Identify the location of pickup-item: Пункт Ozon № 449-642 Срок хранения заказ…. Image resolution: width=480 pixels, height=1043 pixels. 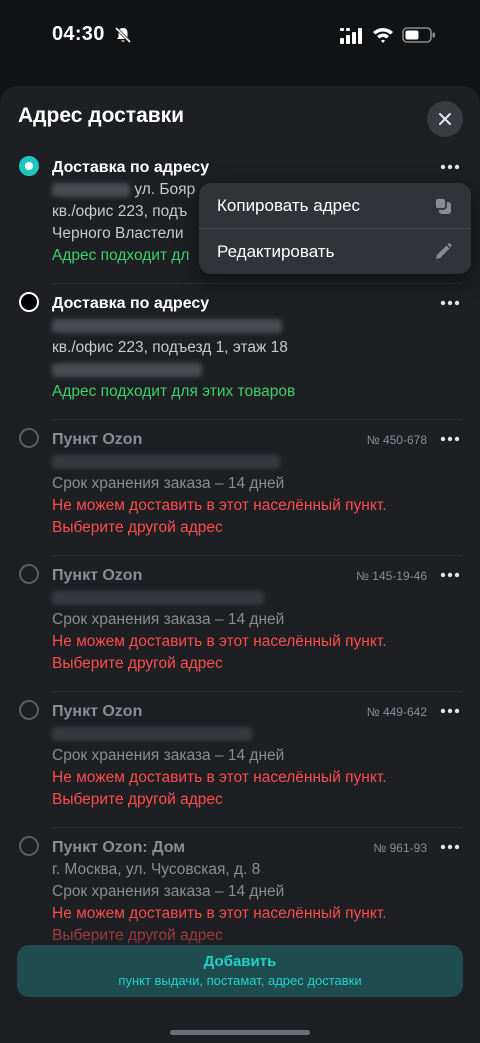
(240, 760).